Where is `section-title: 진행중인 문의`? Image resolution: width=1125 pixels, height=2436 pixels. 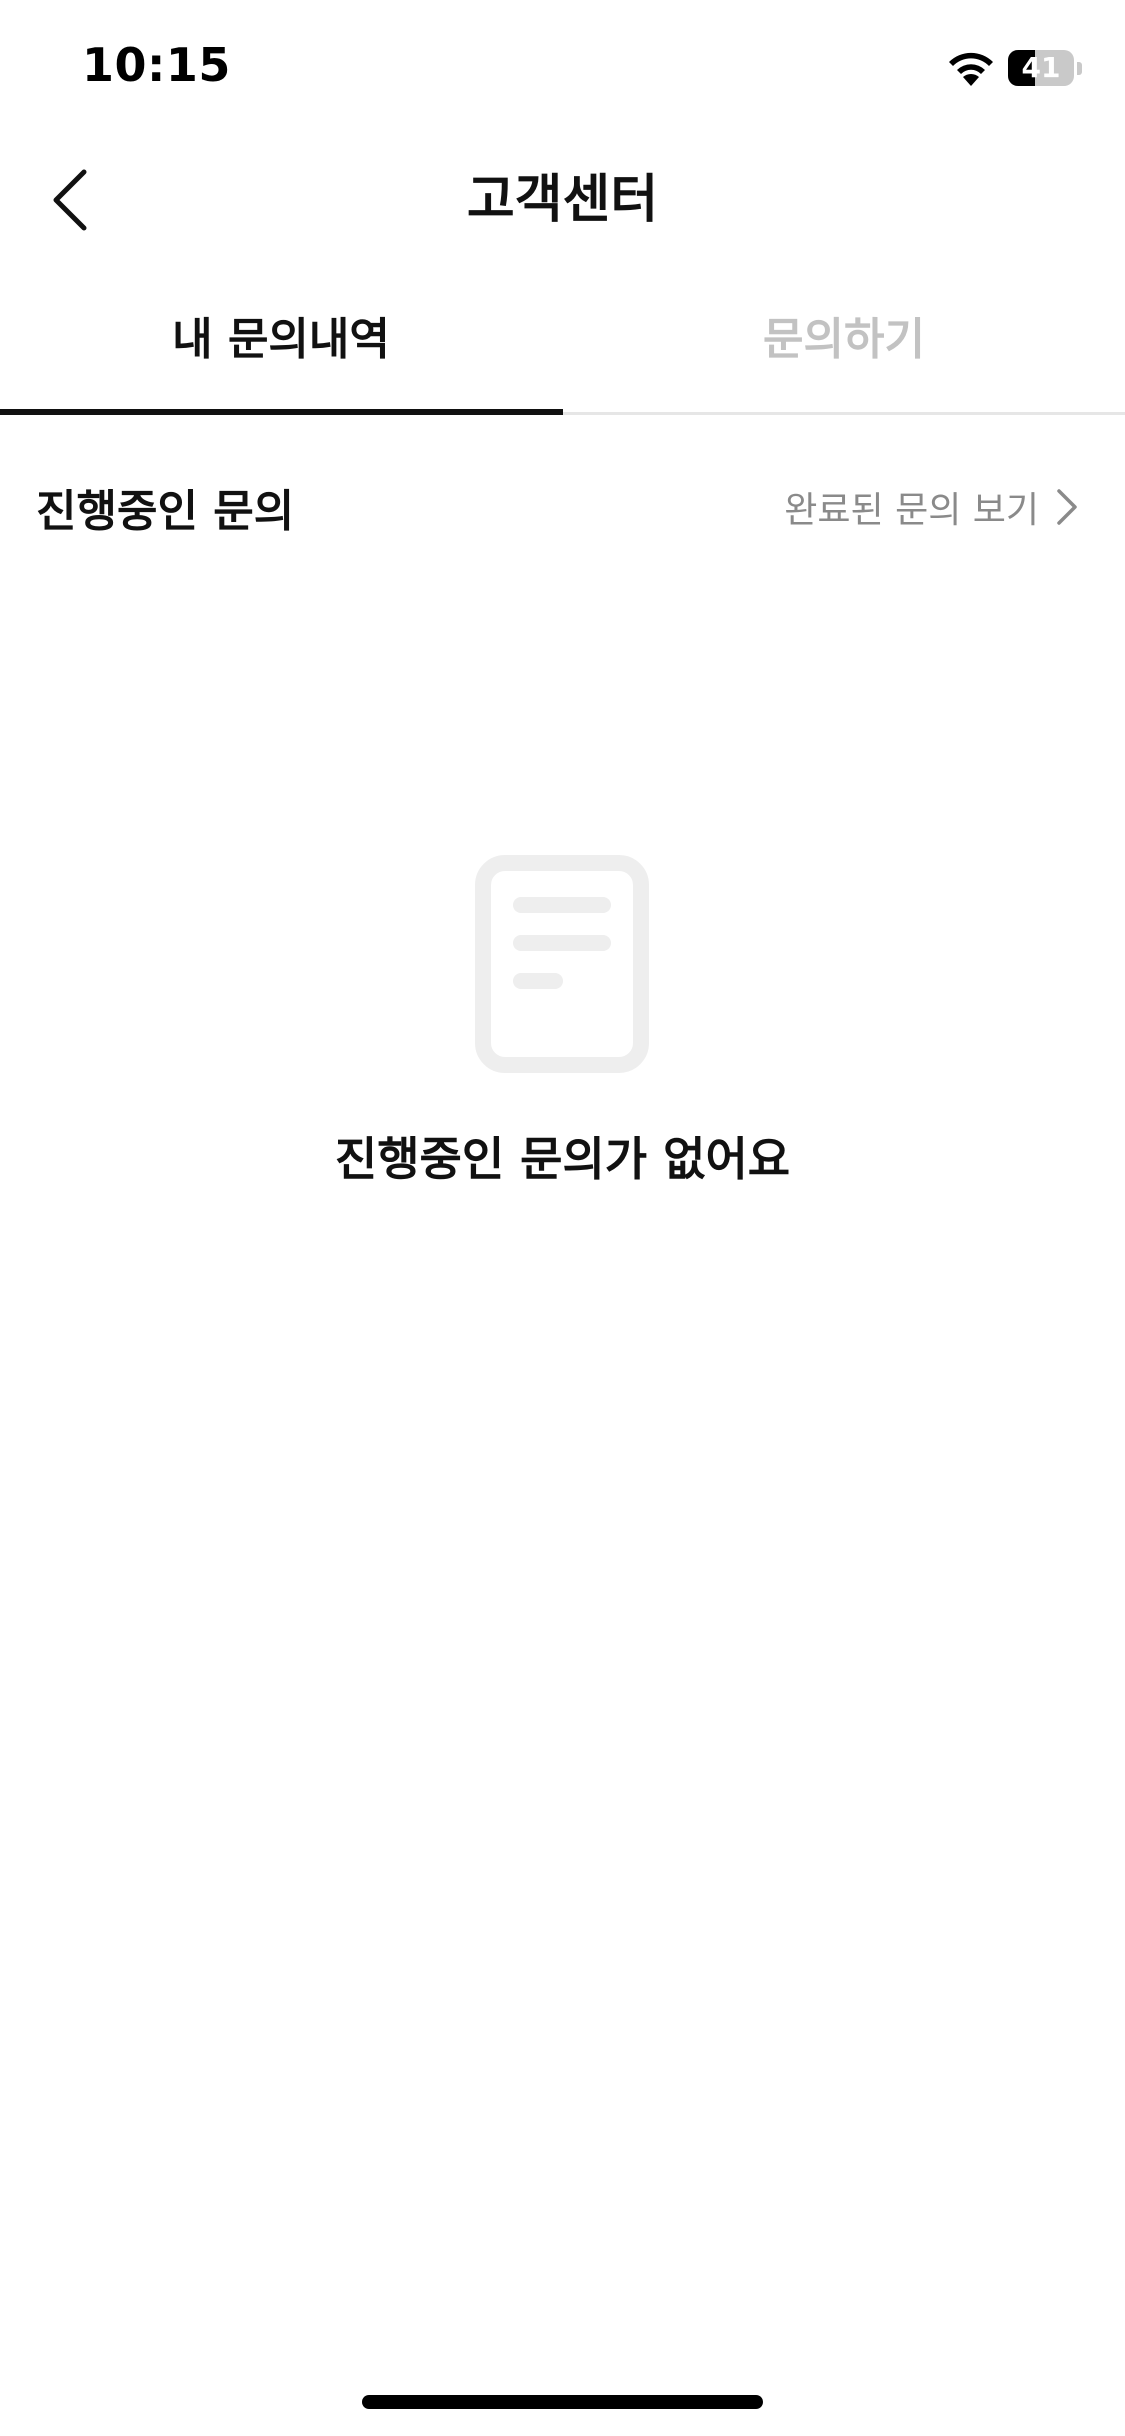 section-title: 진행중인 문의 is located at coordinates (165, 511).